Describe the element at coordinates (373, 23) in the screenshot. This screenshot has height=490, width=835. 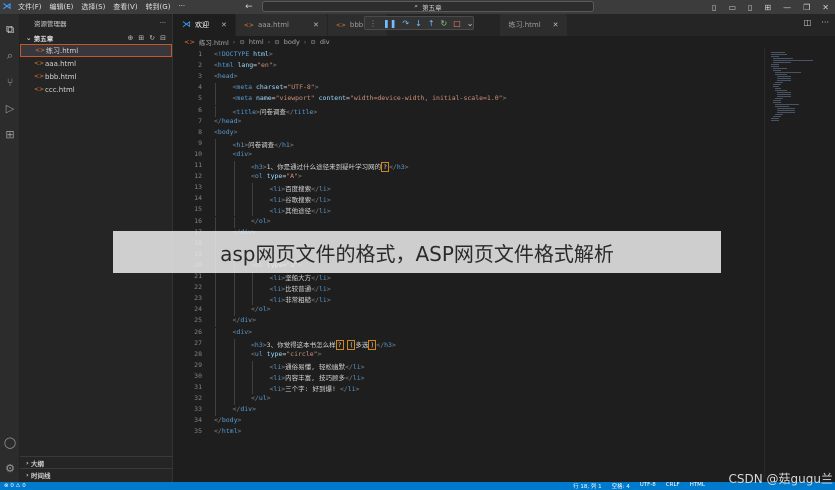
I see `drag-handle-icon: ⋮` at that location.